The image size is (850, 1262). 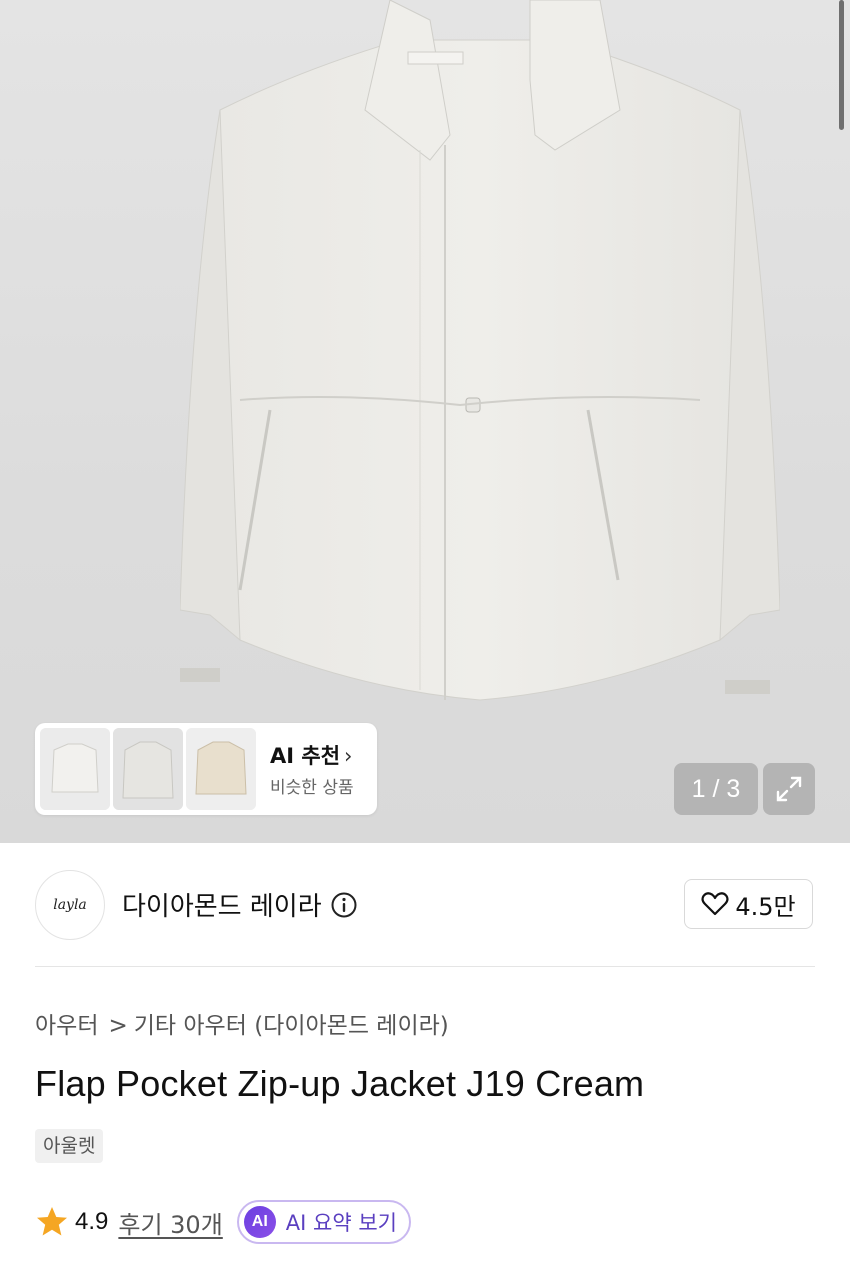 What do you see at coordinates (715, 904) in the screenshot?
I see `heart-icon` at bounding box center [715, 904].